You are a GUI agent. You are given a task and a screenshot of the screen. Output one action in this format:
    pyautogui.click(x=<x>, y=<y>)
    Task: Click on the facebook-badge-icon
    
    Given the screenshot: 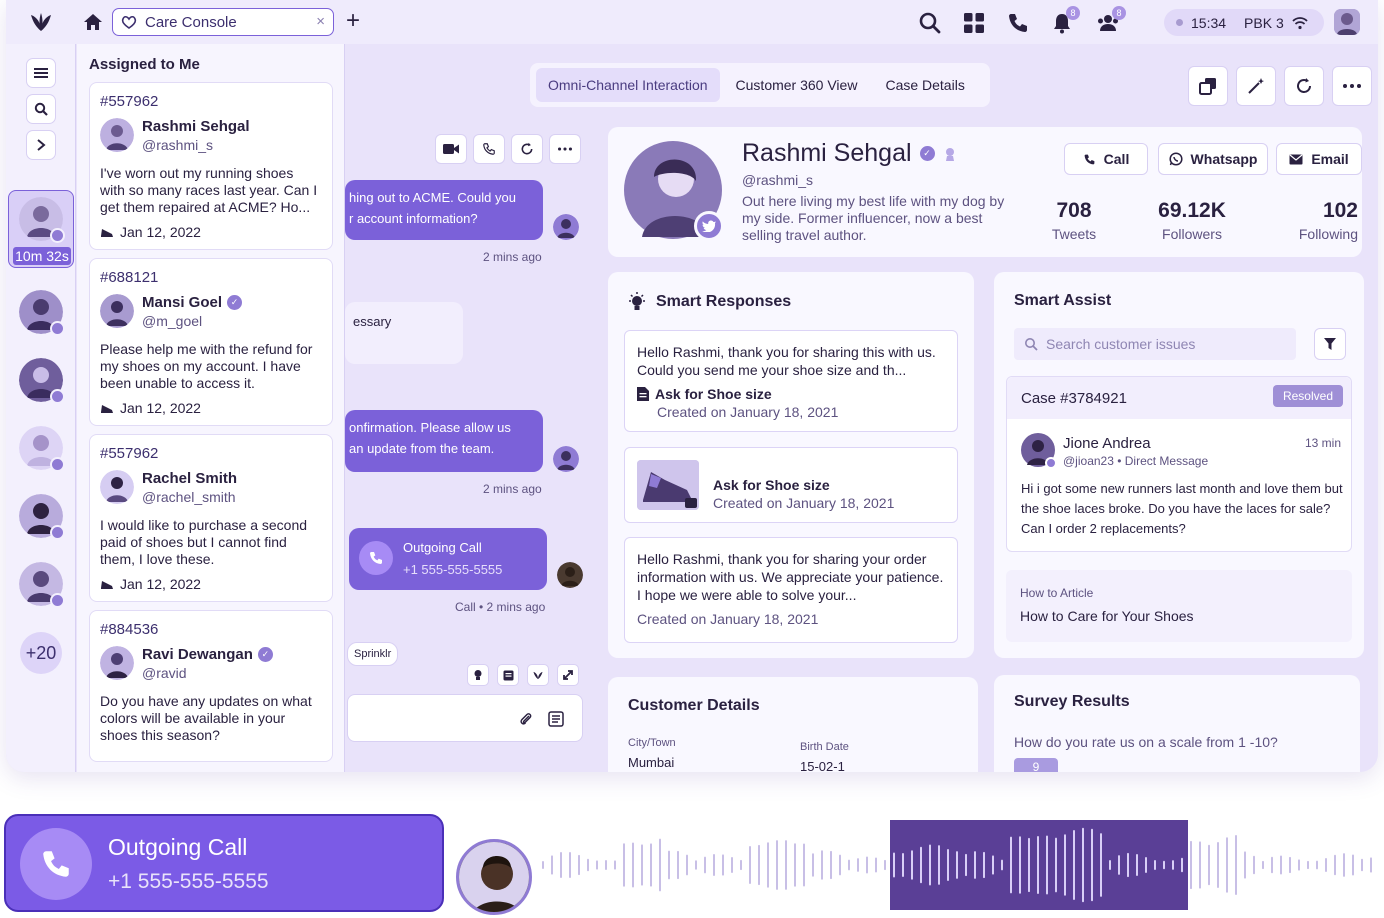 What is the action you would take?
    pyautogui.click(x=57, y=328)
    